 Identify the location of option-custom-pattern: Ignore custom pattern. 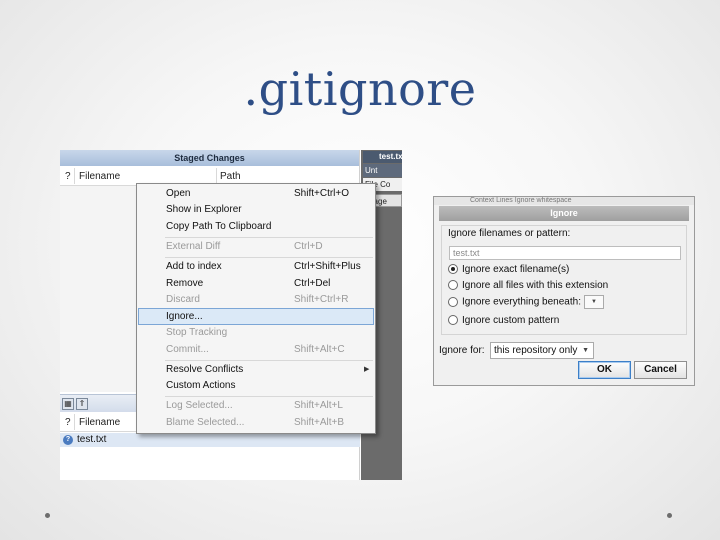
(503, 321).